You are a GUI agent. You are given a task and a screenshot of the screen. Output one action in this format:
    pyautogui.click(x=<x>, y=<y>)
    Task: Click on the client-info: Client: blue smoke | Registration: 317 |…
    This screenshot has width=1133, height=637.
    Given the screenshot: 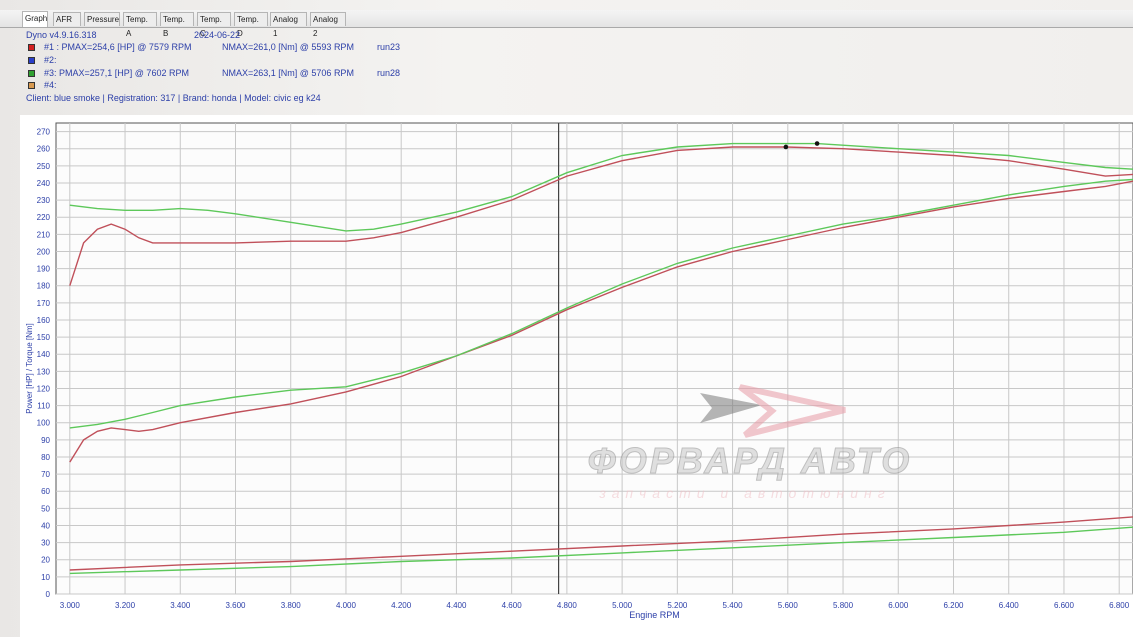 What is the action you would take?
    pyautogui.click(x=173, y=98)
    